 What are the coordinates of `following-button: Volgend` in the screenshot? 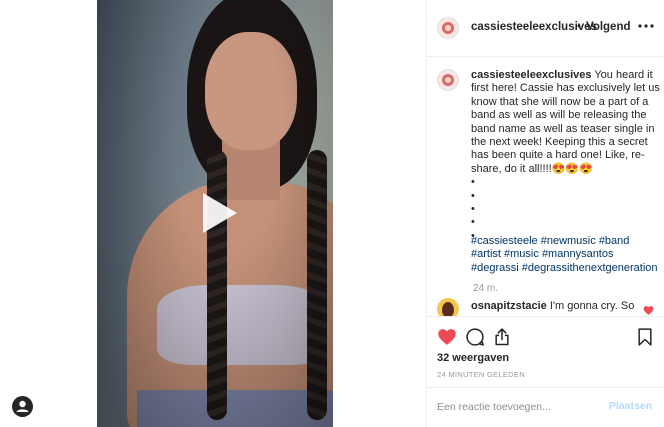 It's located at (608, 27).